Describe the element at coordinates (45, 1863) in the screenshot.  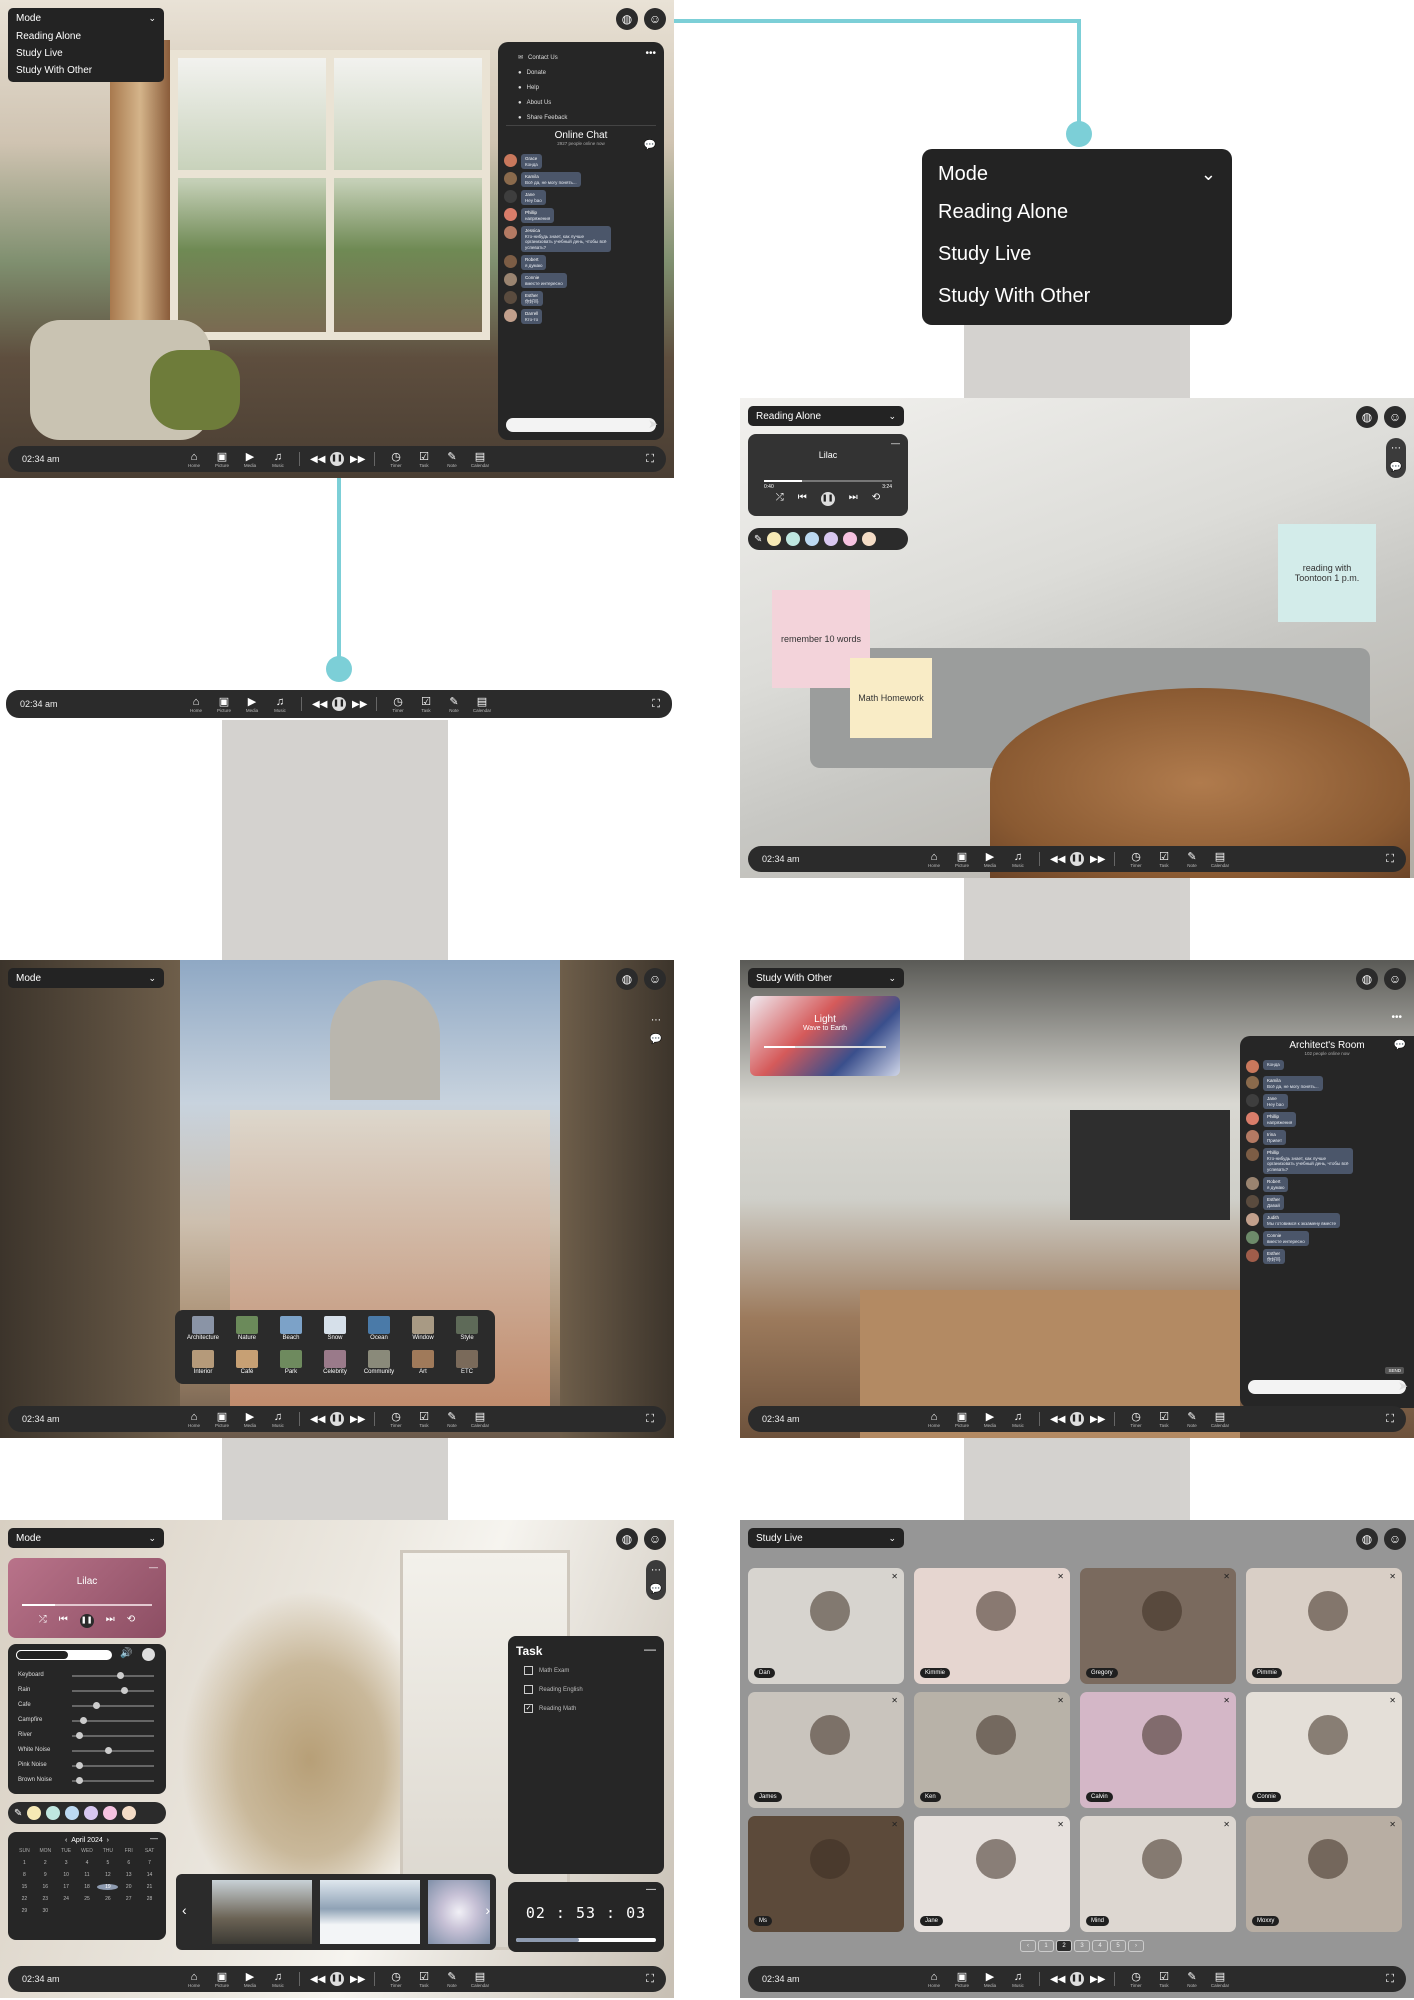
I see `calendar-day: 2` at that location.